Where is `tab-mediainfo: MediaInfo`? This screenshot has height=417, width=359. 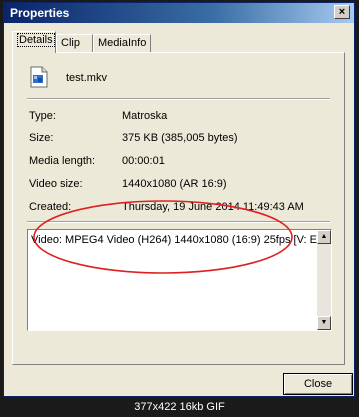 tab-mediainfo: MediaInfo is located at coordinates (122, 43).